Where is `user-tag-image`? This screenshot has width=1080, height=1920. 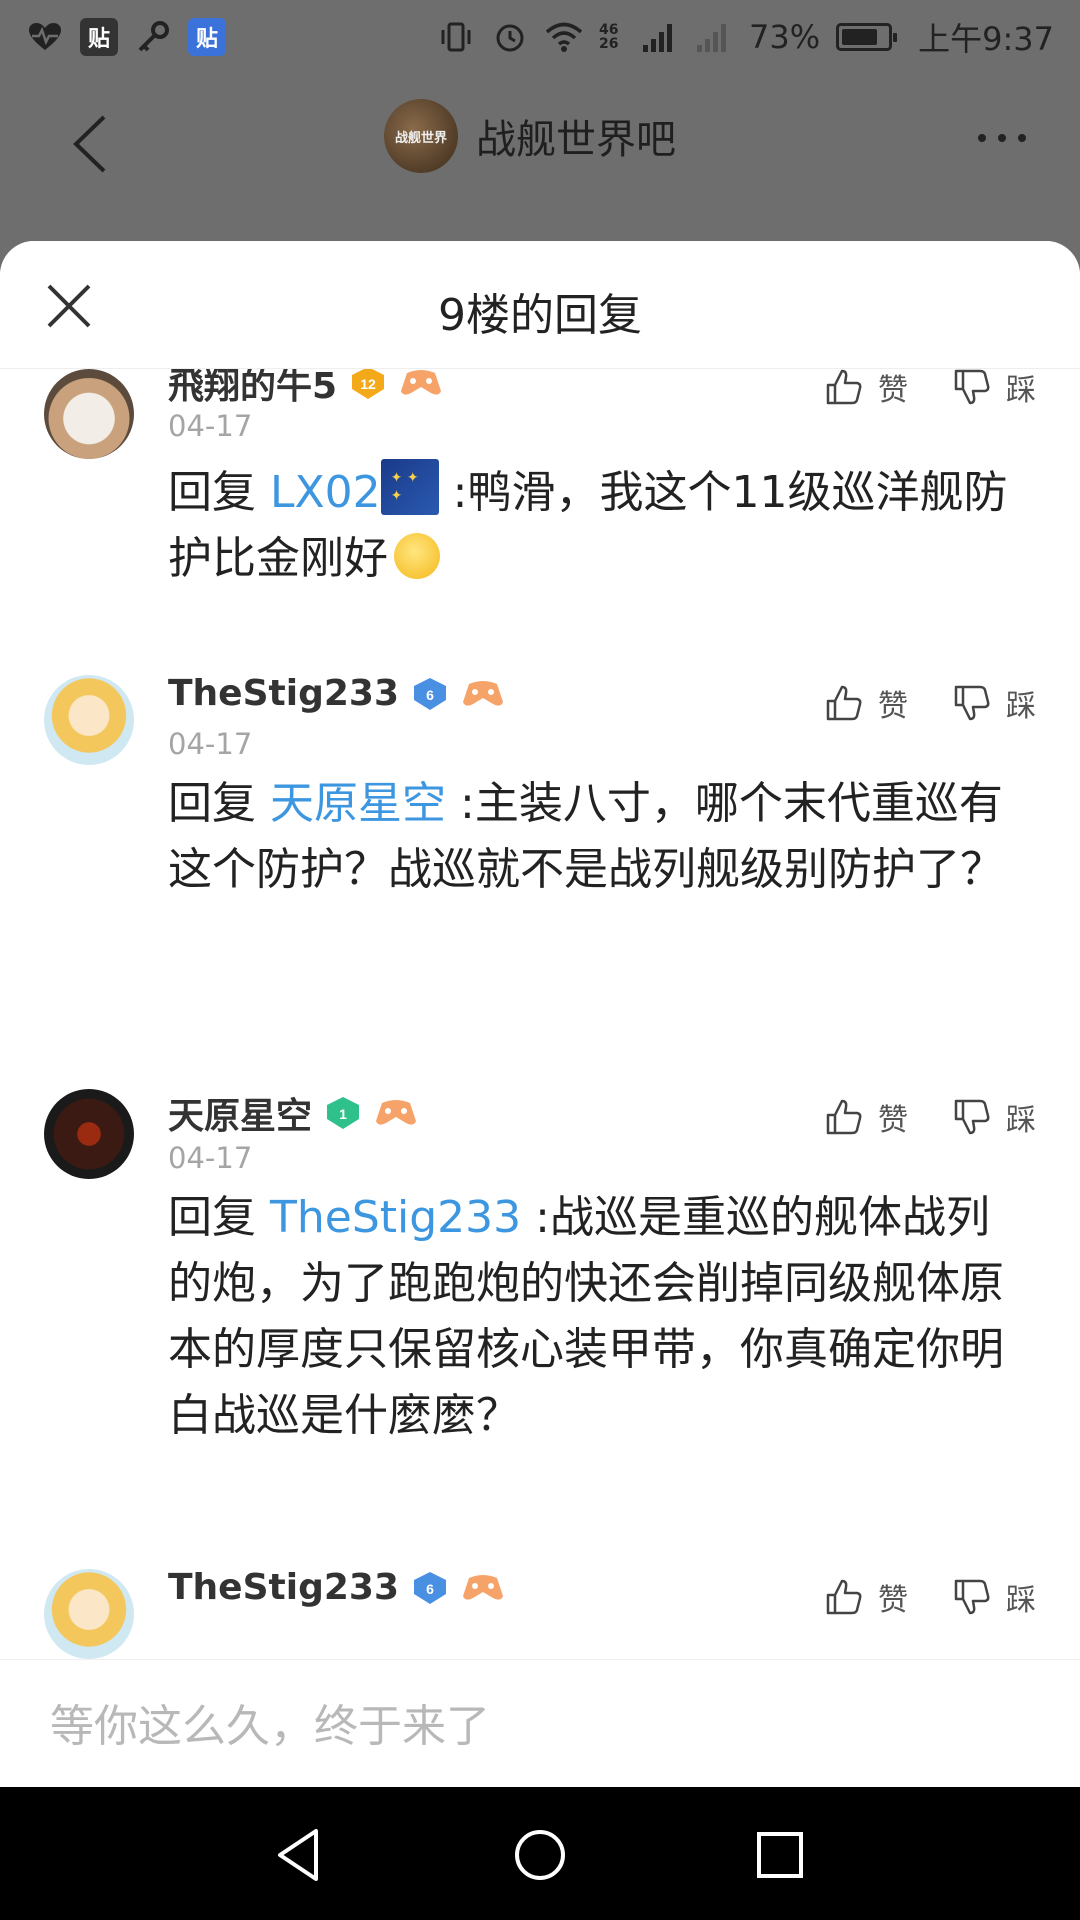
user-tag-image is located at coordinates (409, 487).